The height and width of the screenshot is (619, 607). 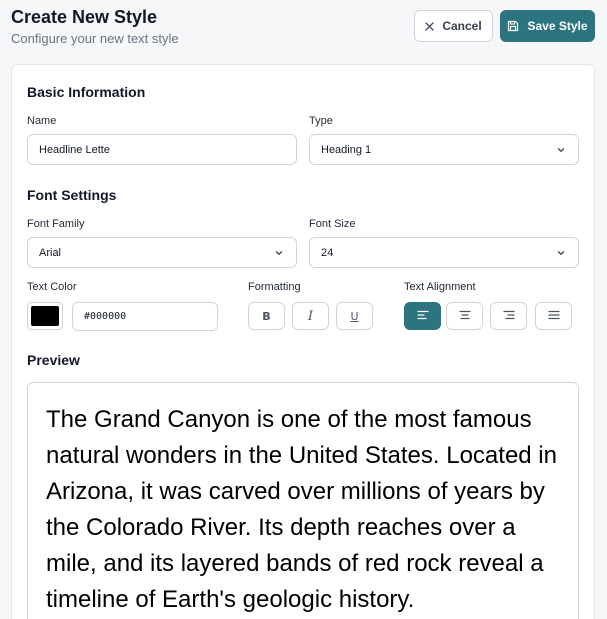 I want to click on align-center-button, so click(x=464, y=316).